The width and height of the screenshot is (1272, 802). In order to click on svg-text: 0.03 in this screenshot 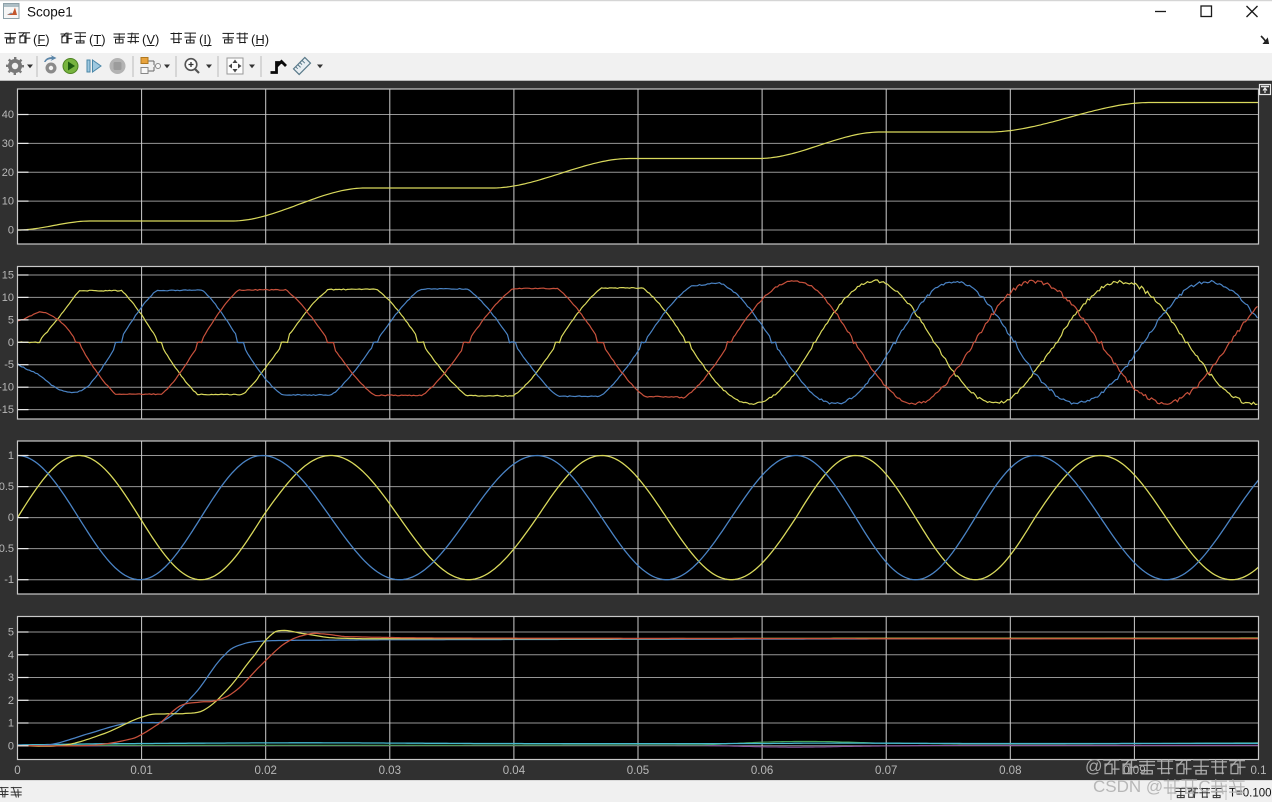, I will do `click(390, 771)`.